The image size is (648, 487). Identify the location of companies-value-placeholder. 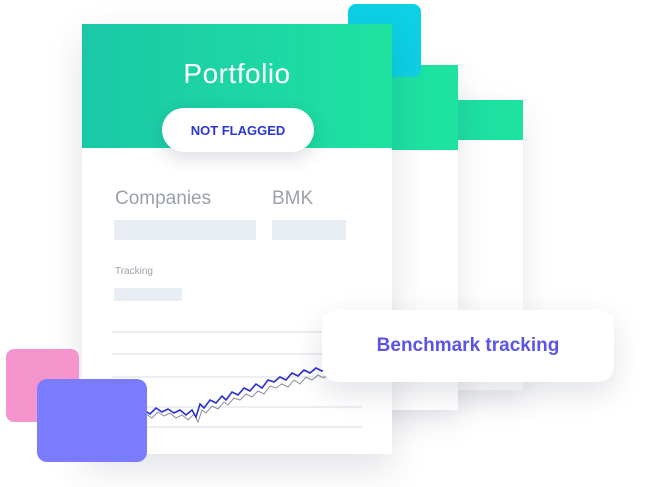
(185, 230).